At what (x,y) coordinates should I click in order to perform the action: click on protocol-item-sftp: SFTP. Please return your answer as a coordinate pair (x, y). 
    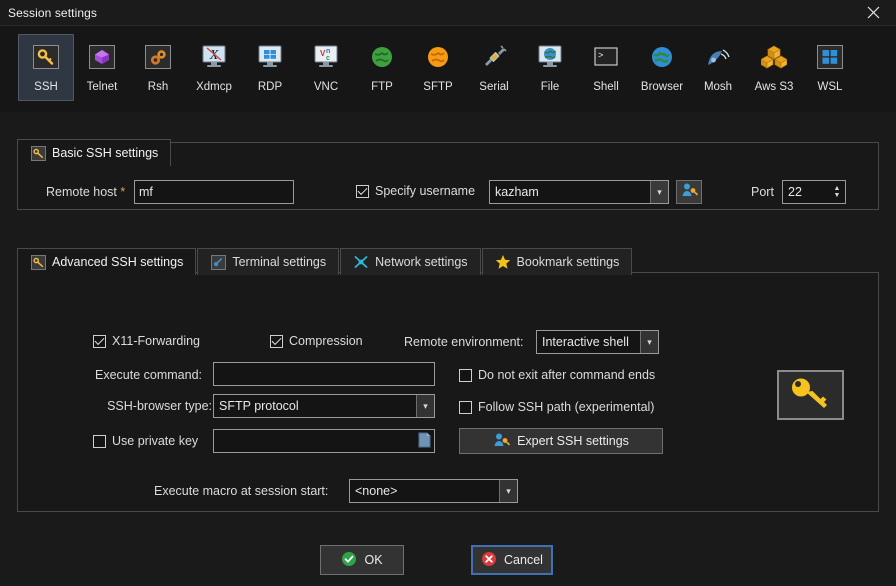
    Looking at the image, I should click on (438, 67).